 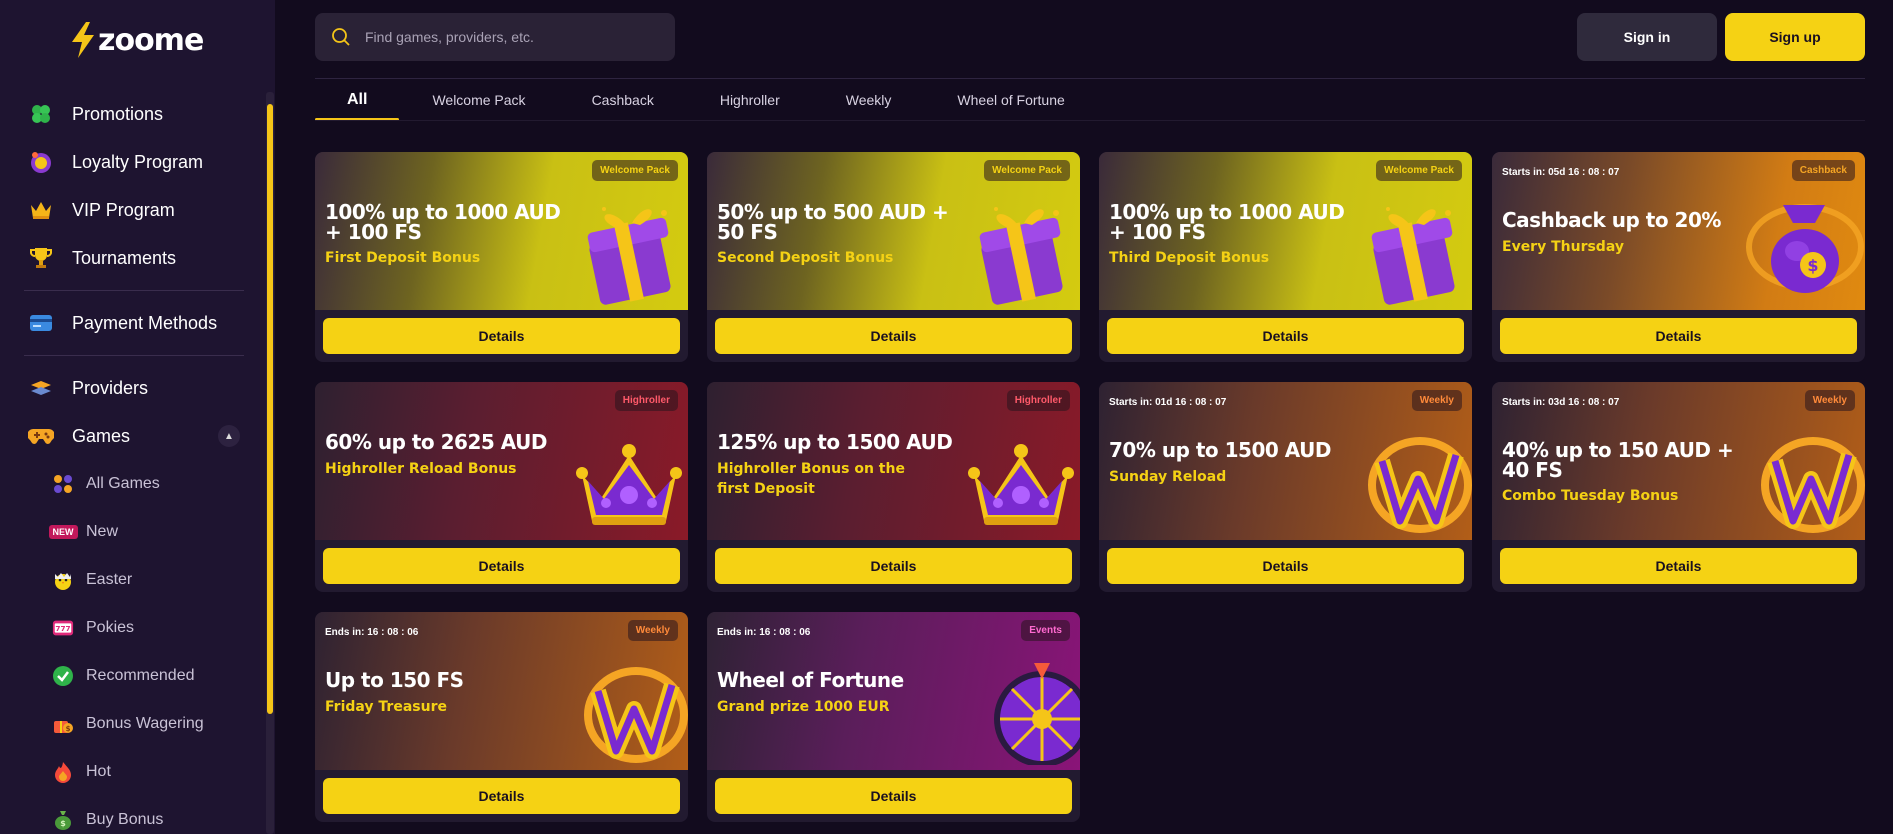 I want to click on wheel-illustration-icon, so click(x=1030, y=712).